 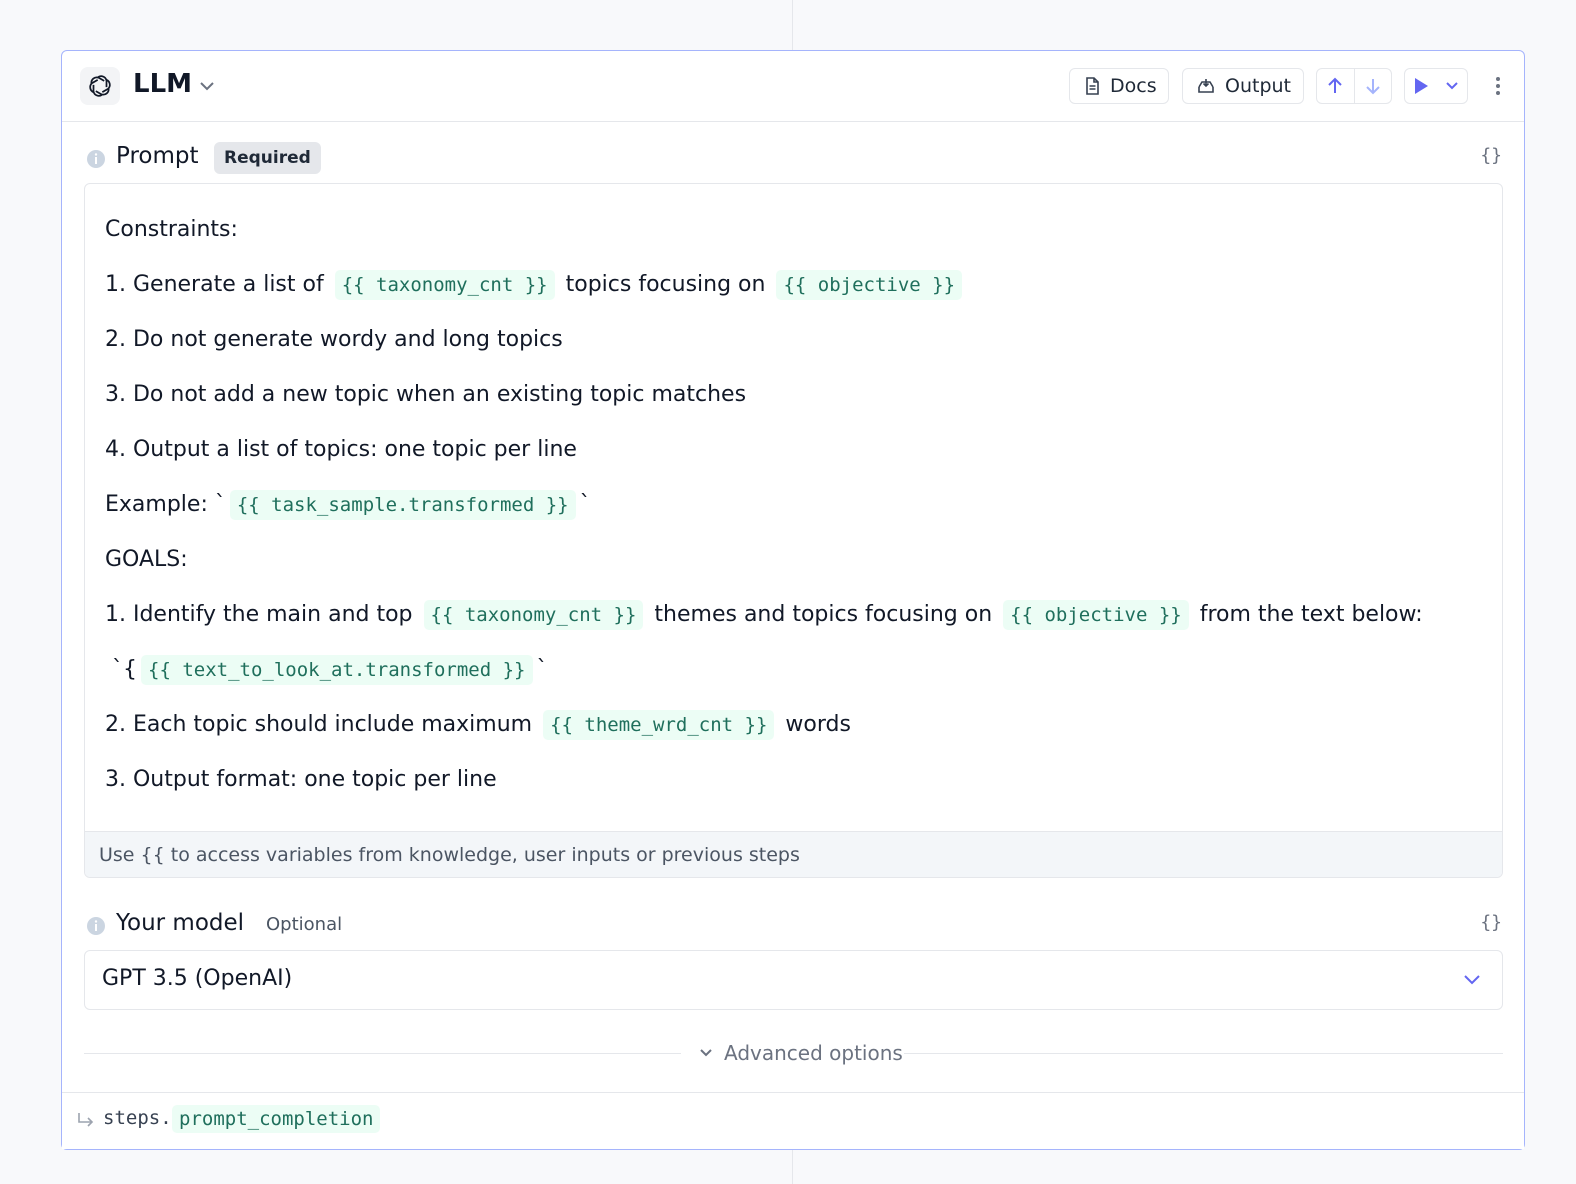 I want to click on arrow-down-icon, so click(x=1373, y=87).